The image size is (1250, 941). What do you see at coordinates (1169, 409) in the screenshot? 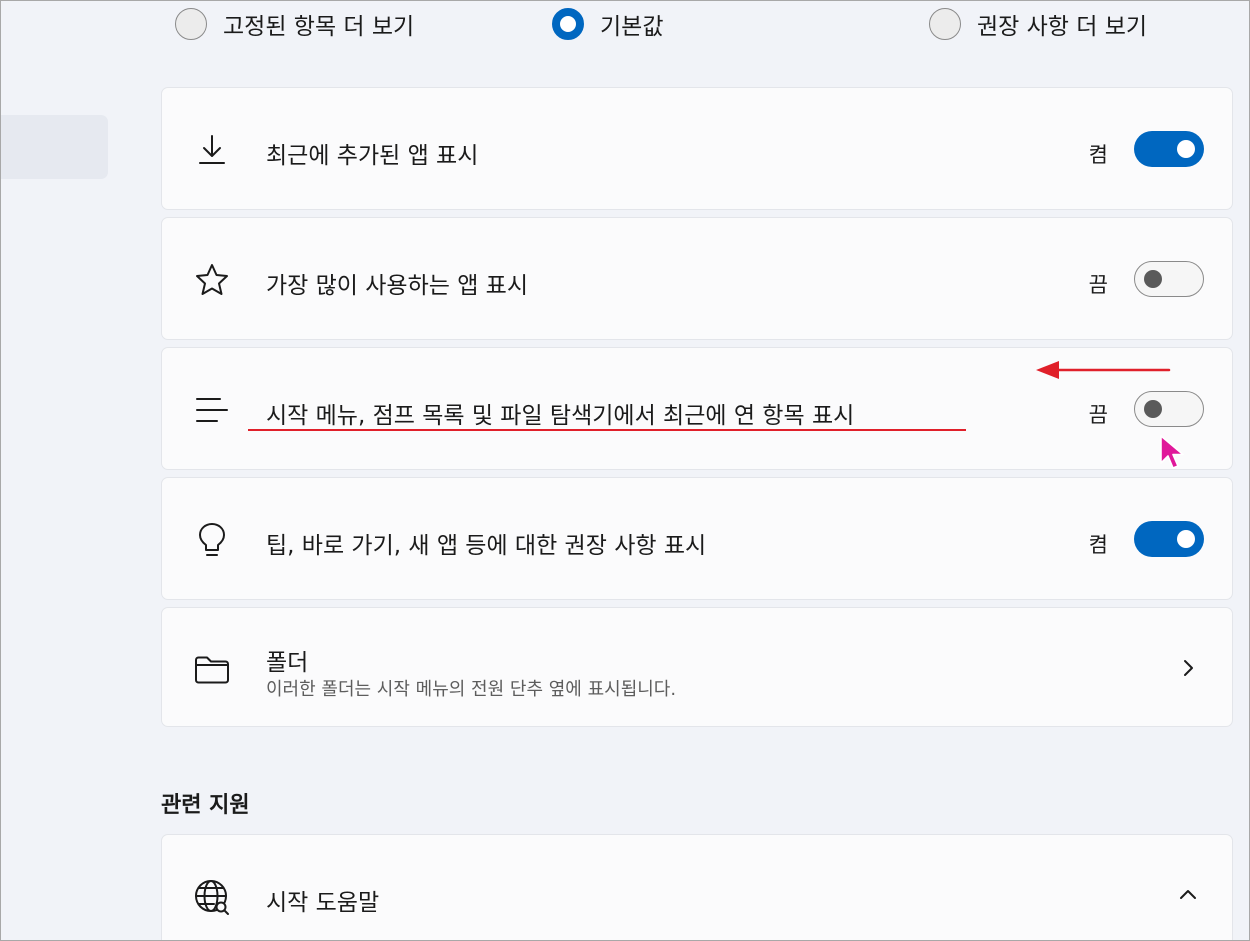
I see `toggle-recently-opened-items` at bounding box center [1169, 409].